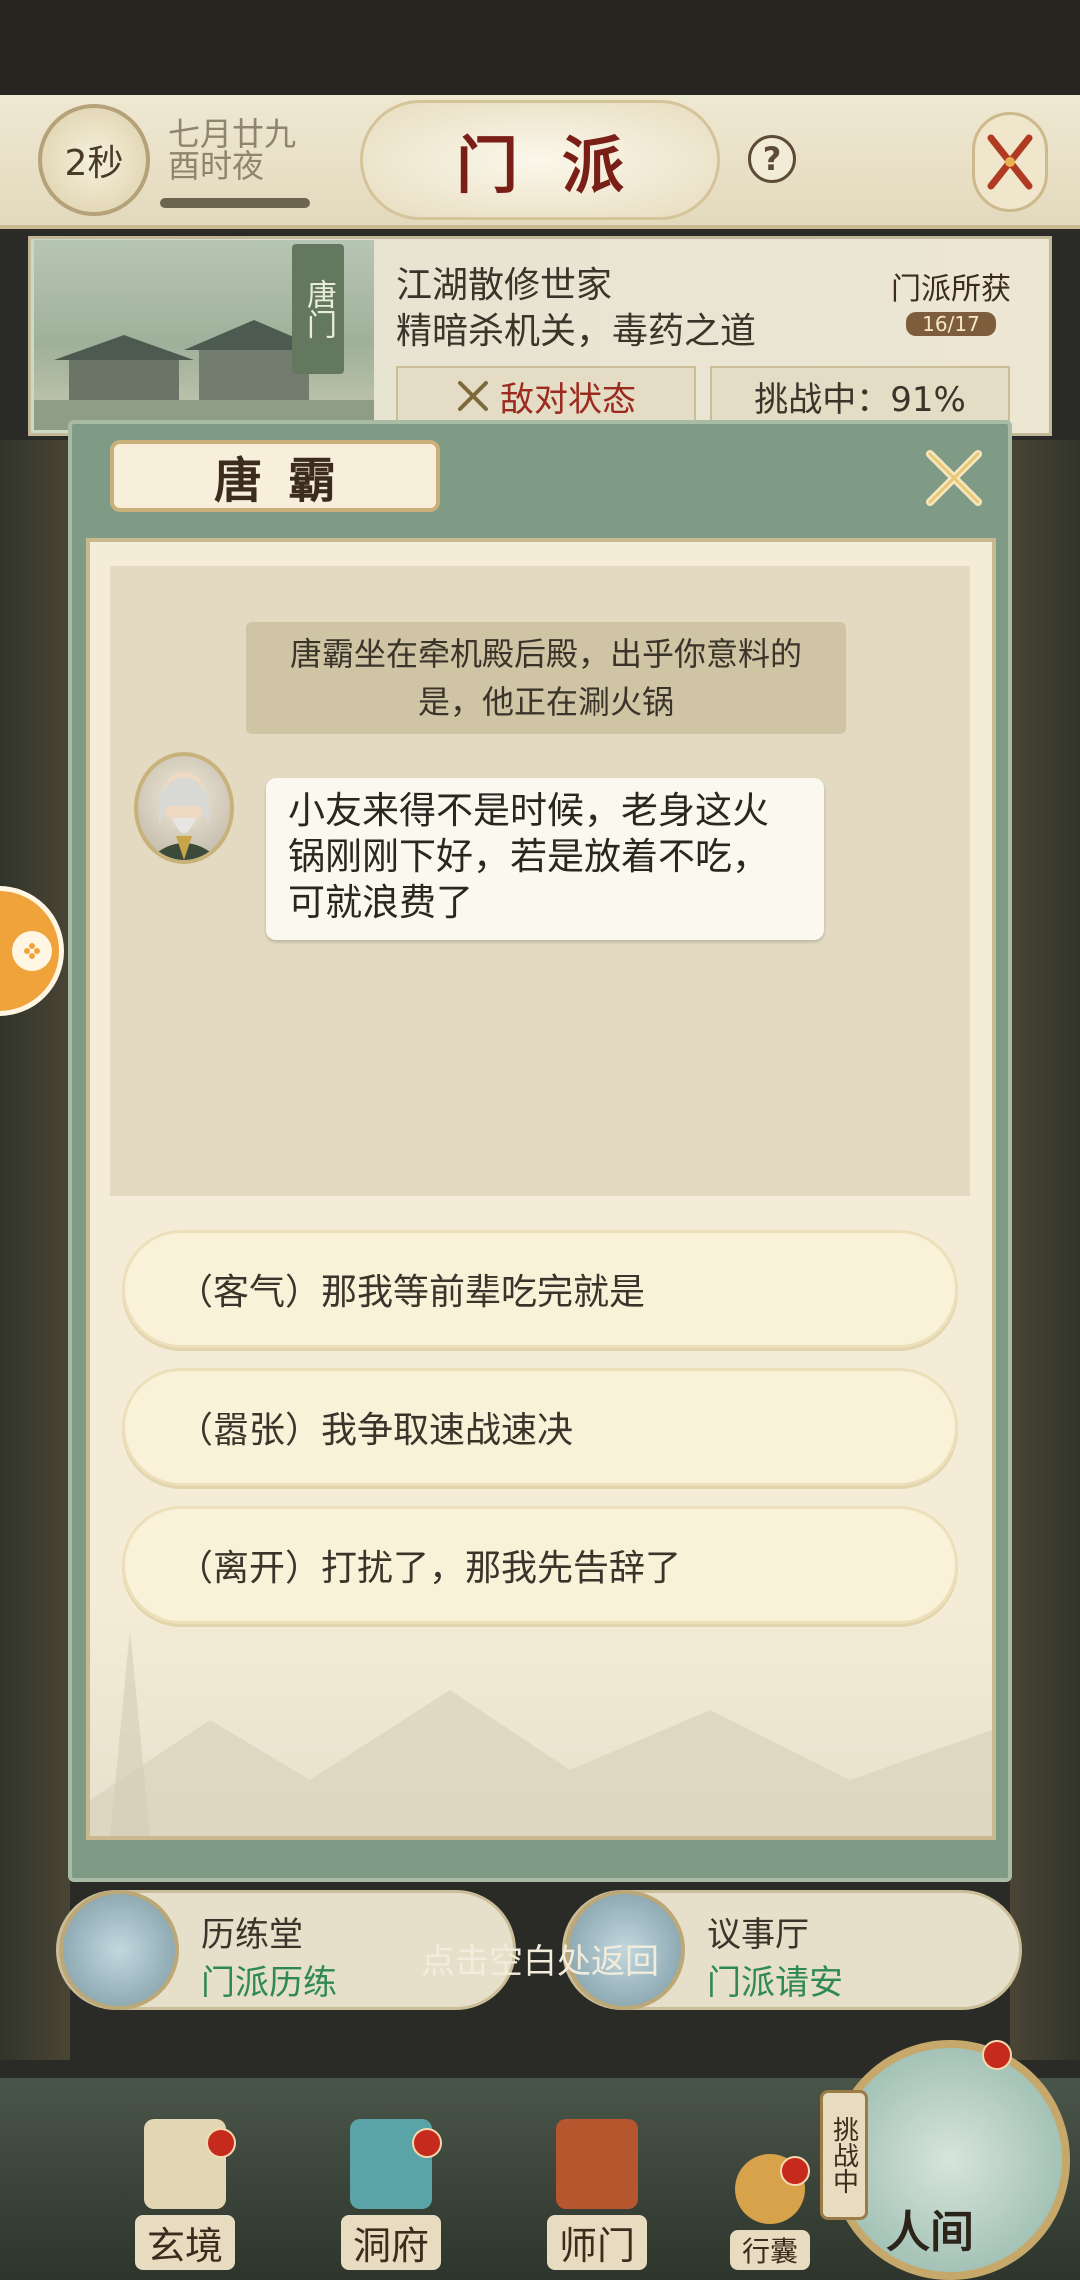  Describe the element at coordinates (597, 2164) in the screenshot. I see `banner-icon` at that location.